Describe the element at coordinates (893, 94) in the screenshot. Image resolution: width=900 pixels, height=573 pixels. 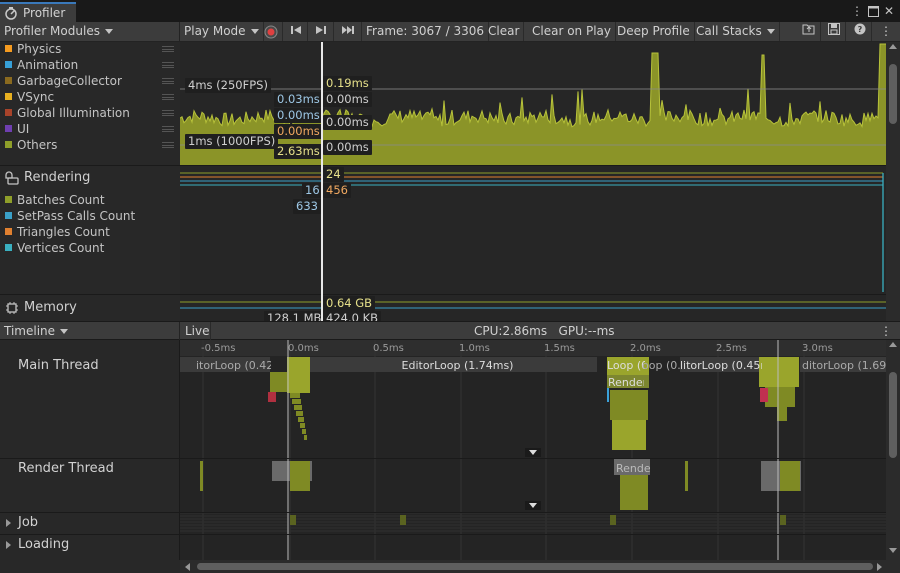
I see `modules-scroll-thumb` at that location.